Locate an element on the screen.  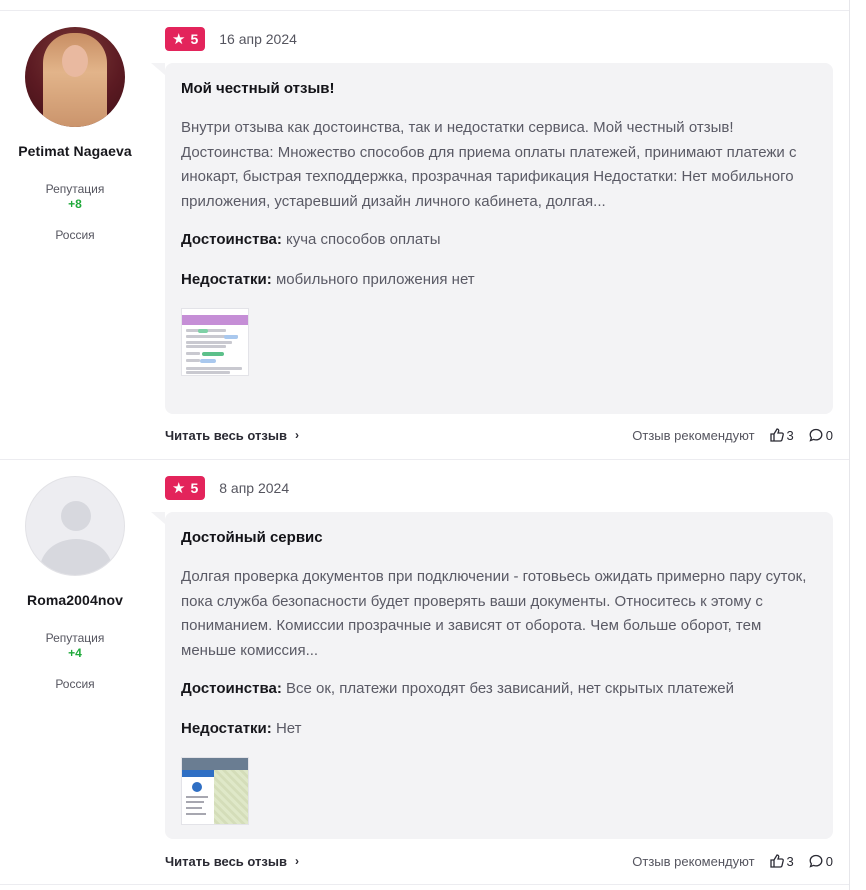
reputation-value: +4 is located at coordinates (75, 653).